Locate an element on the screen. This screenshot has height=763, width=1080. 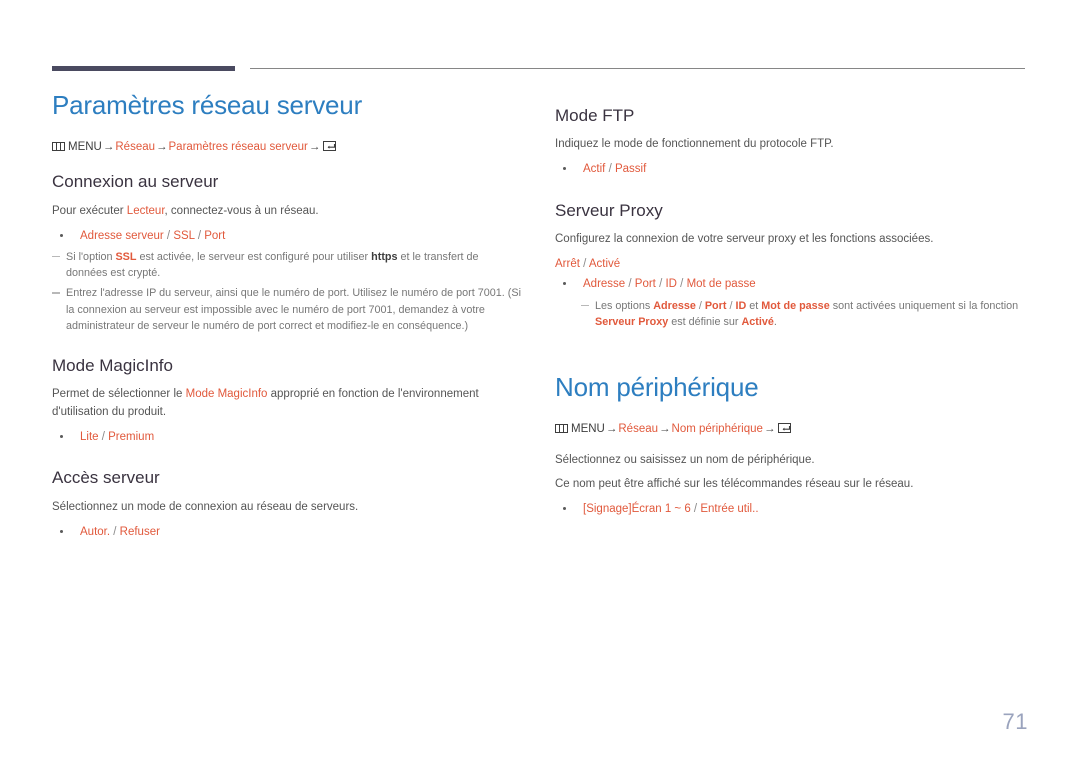
intro-pre: Pour exécuter is located at coordinates (89, 210).